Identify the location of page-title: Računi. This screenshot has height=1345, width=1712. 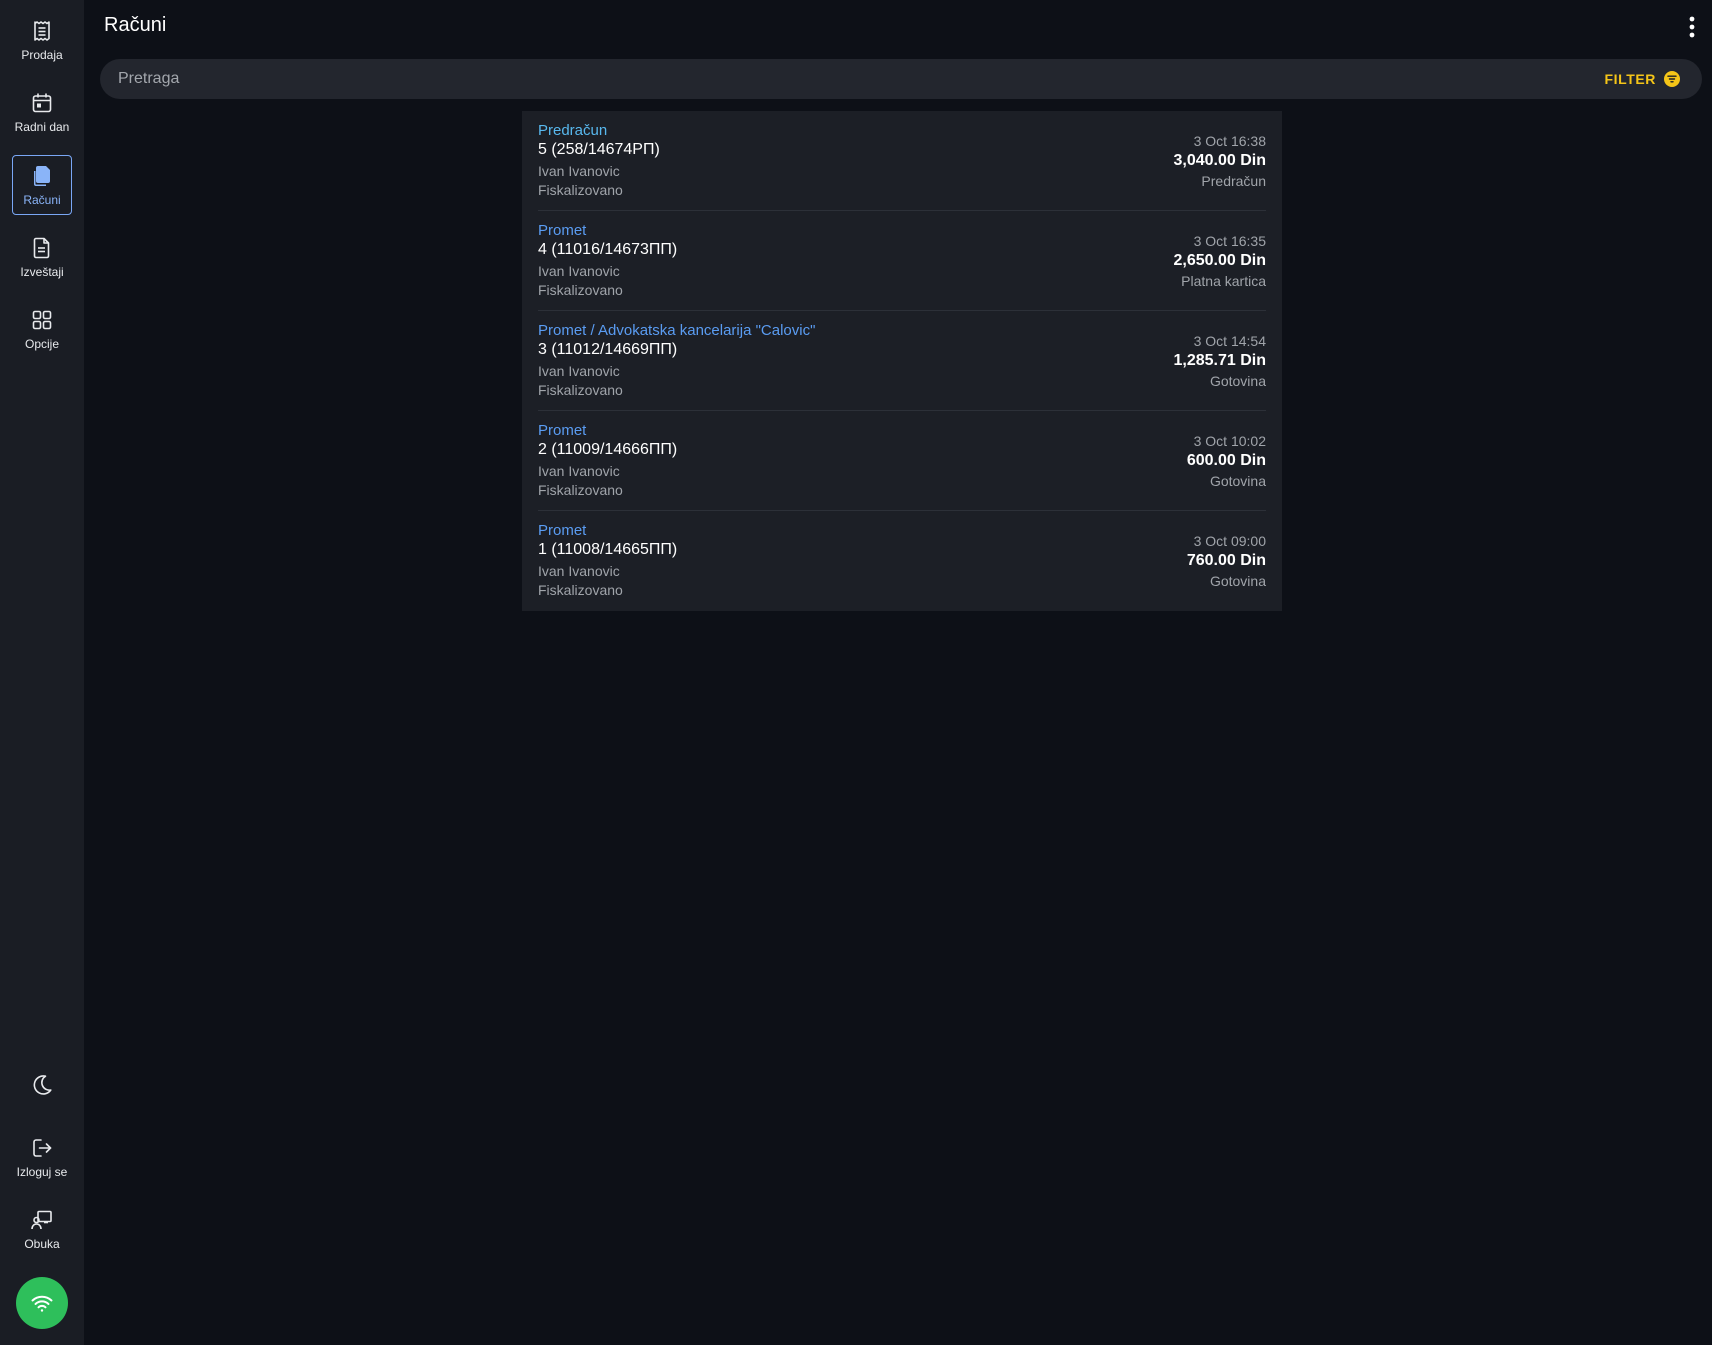
(135, 25).